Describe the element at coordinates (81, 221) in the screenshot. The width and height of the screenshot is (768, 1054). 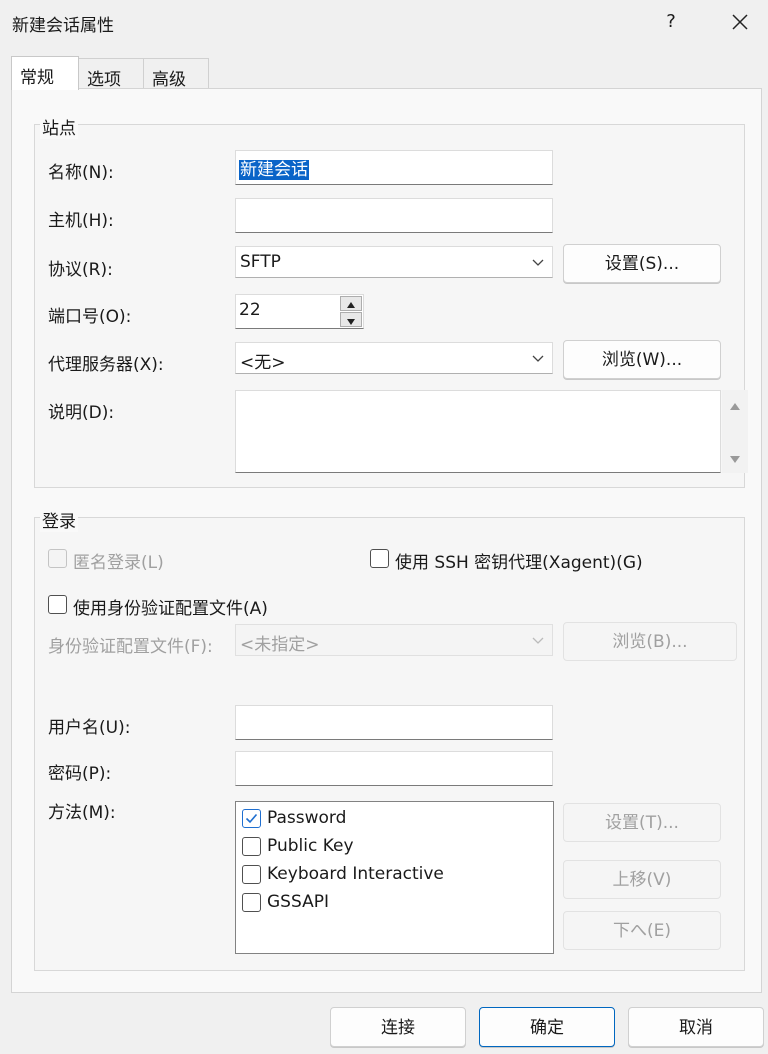
I see `host-label: 主机(H):` at that location.